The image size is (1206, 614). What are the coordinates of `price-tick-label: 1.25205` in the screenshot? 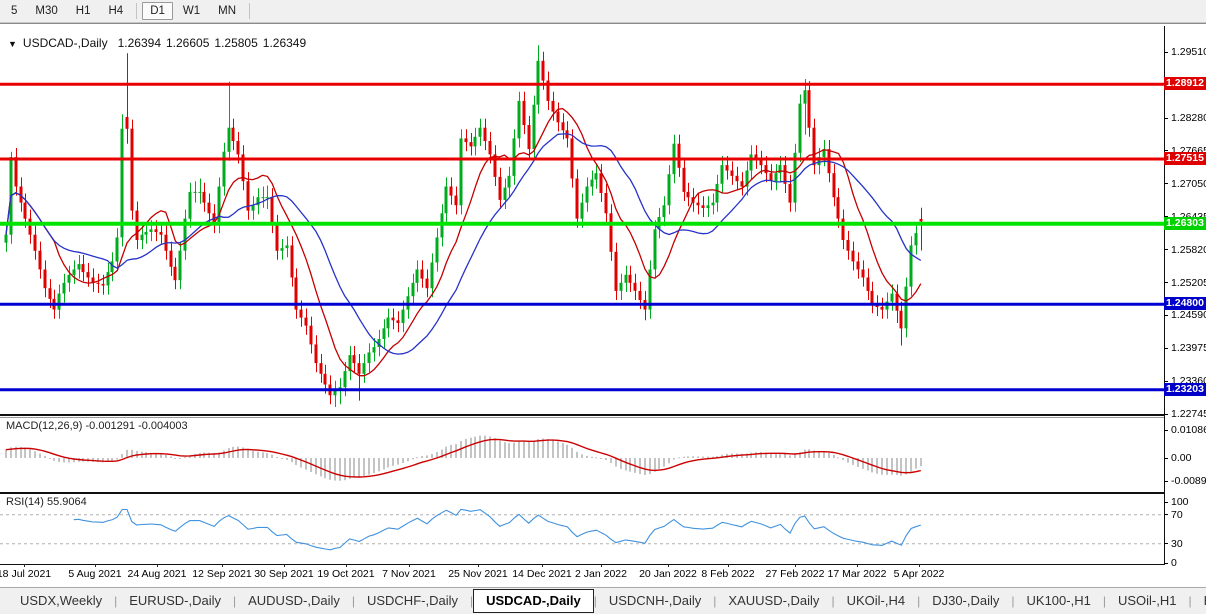 It's located at (1188, 282).